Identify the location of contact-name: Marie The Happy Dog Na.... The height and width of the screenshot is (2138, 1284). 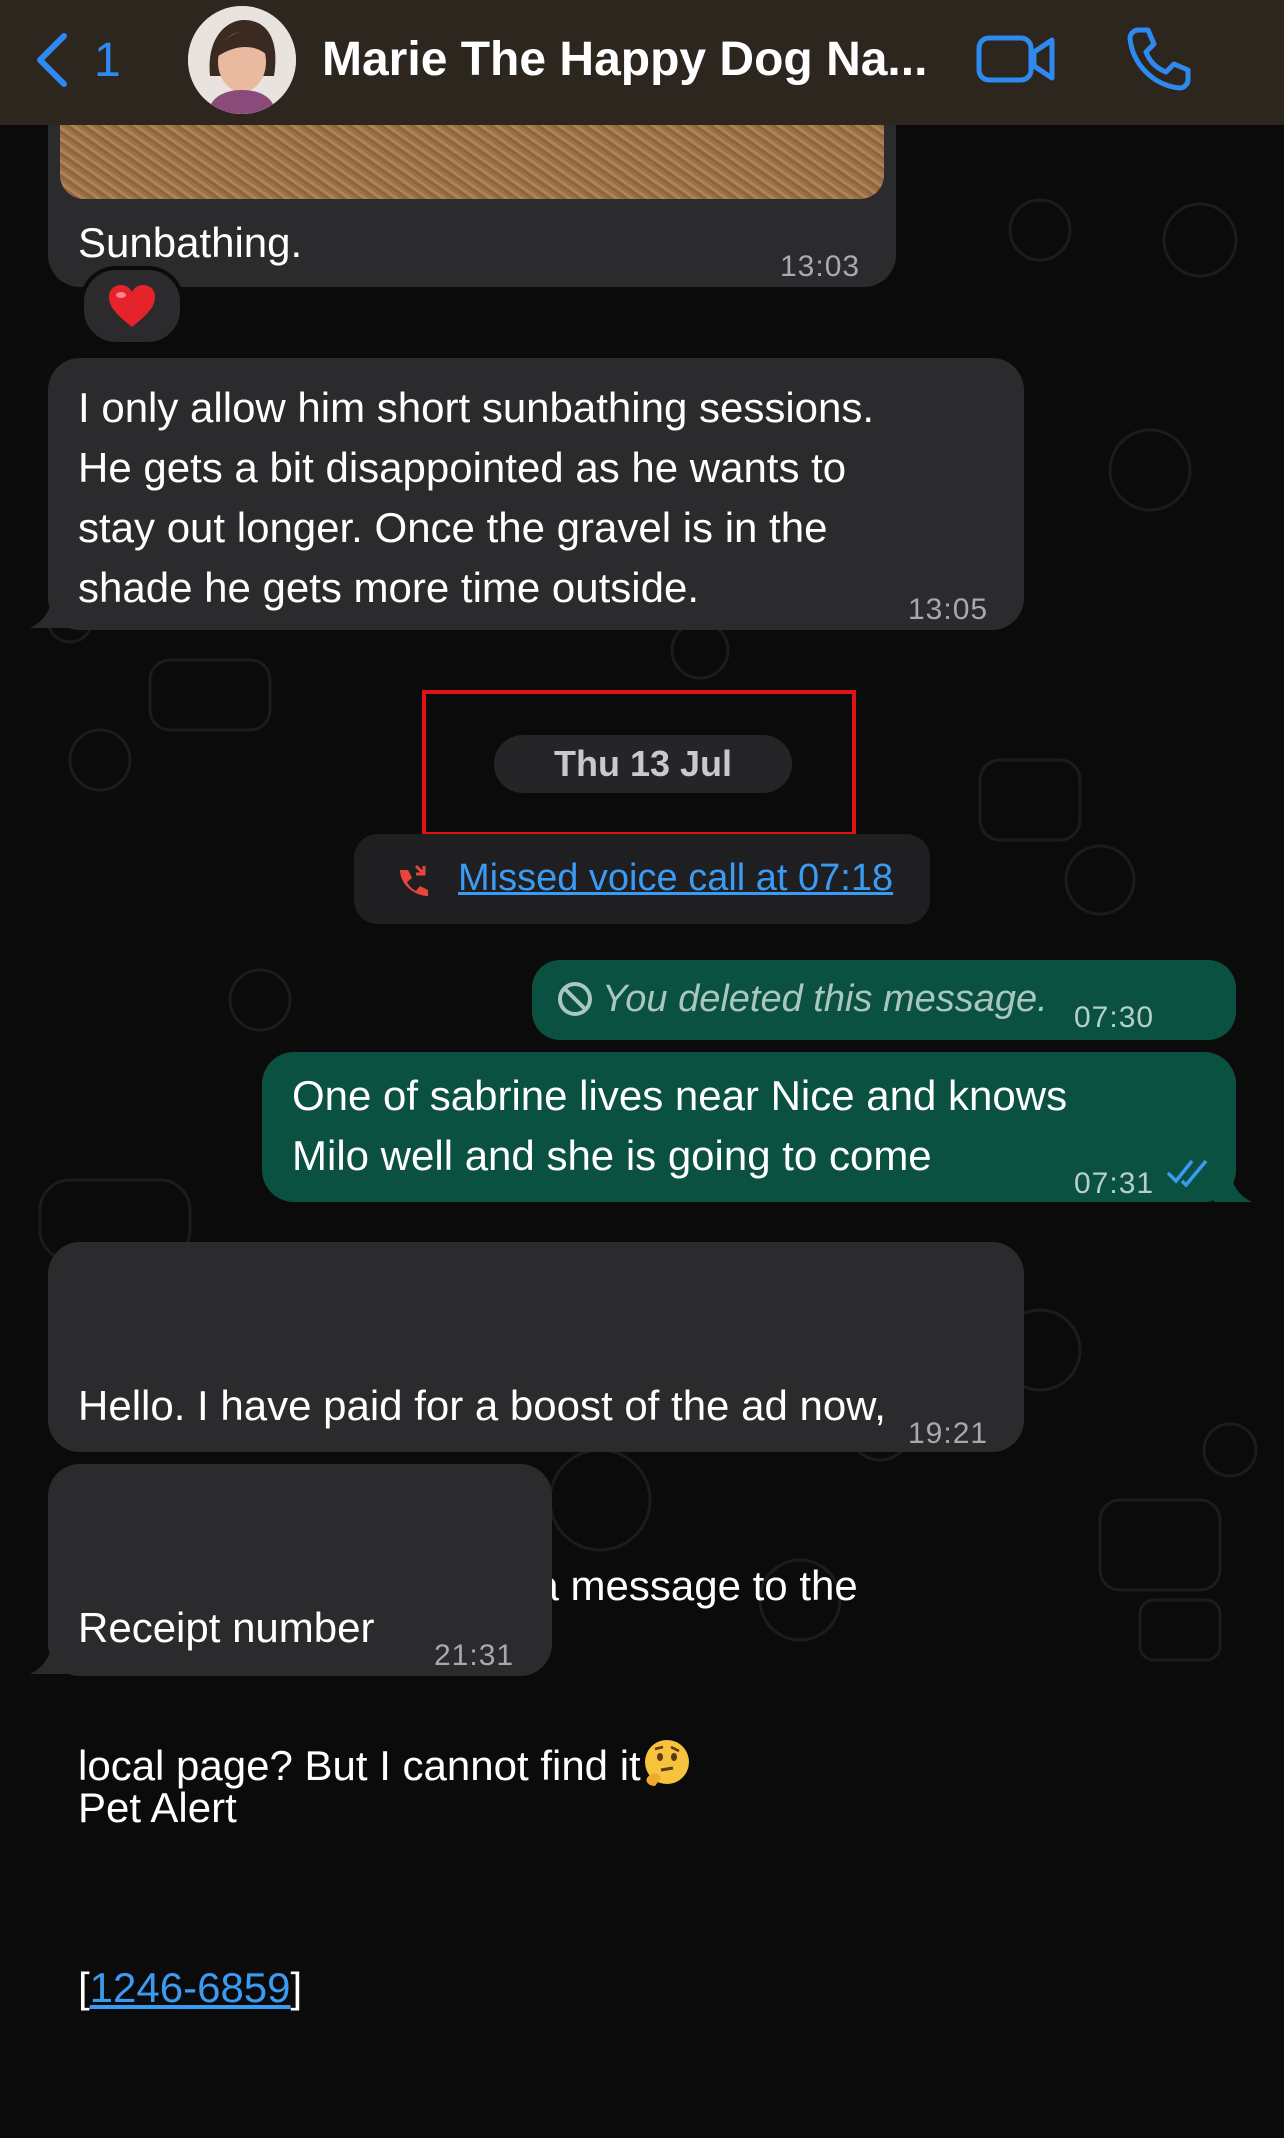
(632, 60).